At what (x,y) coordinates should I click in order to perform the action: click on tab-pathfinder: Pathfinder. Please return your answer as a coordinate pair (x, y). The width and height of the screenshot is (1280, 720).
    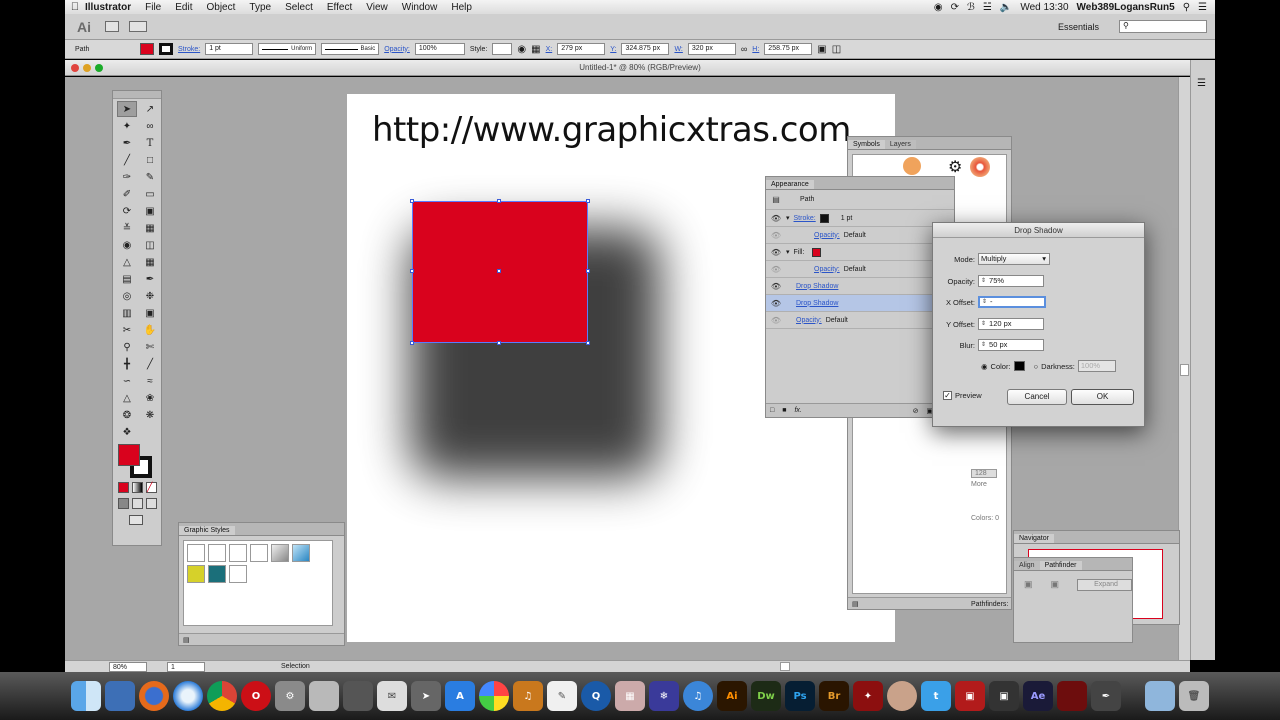
    Looking at the image, I should click on (1060, 565).